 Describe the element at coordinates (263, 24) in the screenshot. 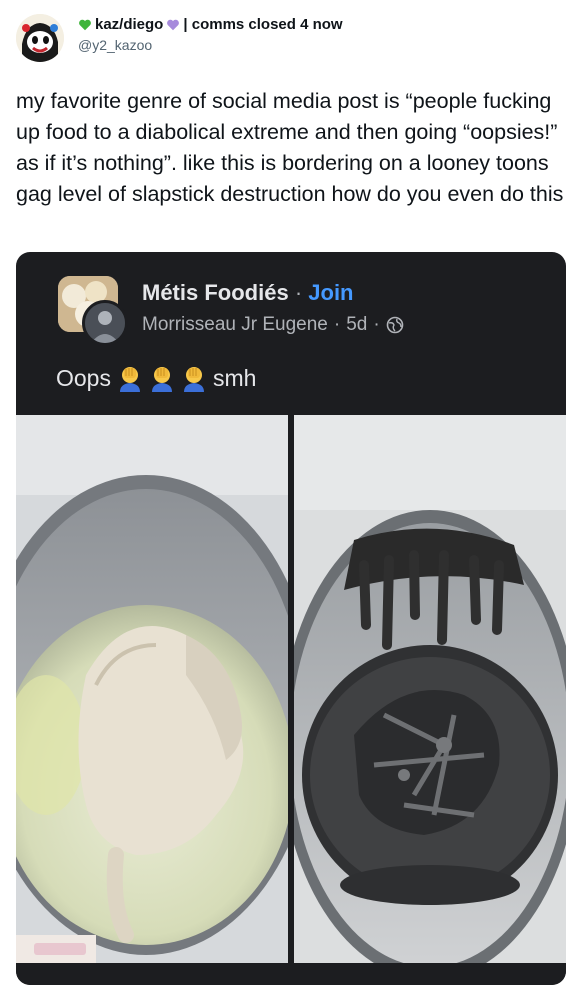

I see `display-name-suffix: | comms closed 4 now` at that location.